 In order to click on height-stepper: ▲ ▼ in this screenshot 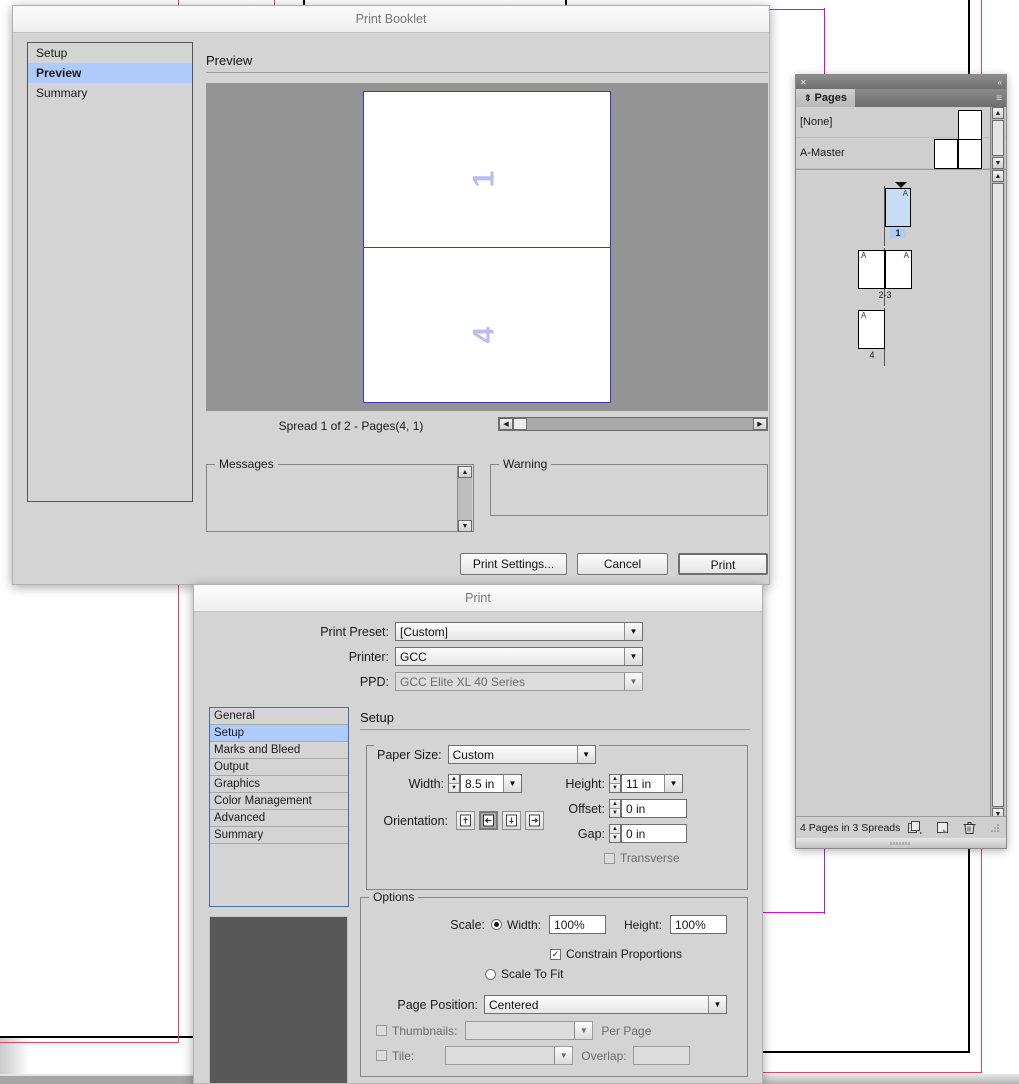, I will do `click(615, 783)`.